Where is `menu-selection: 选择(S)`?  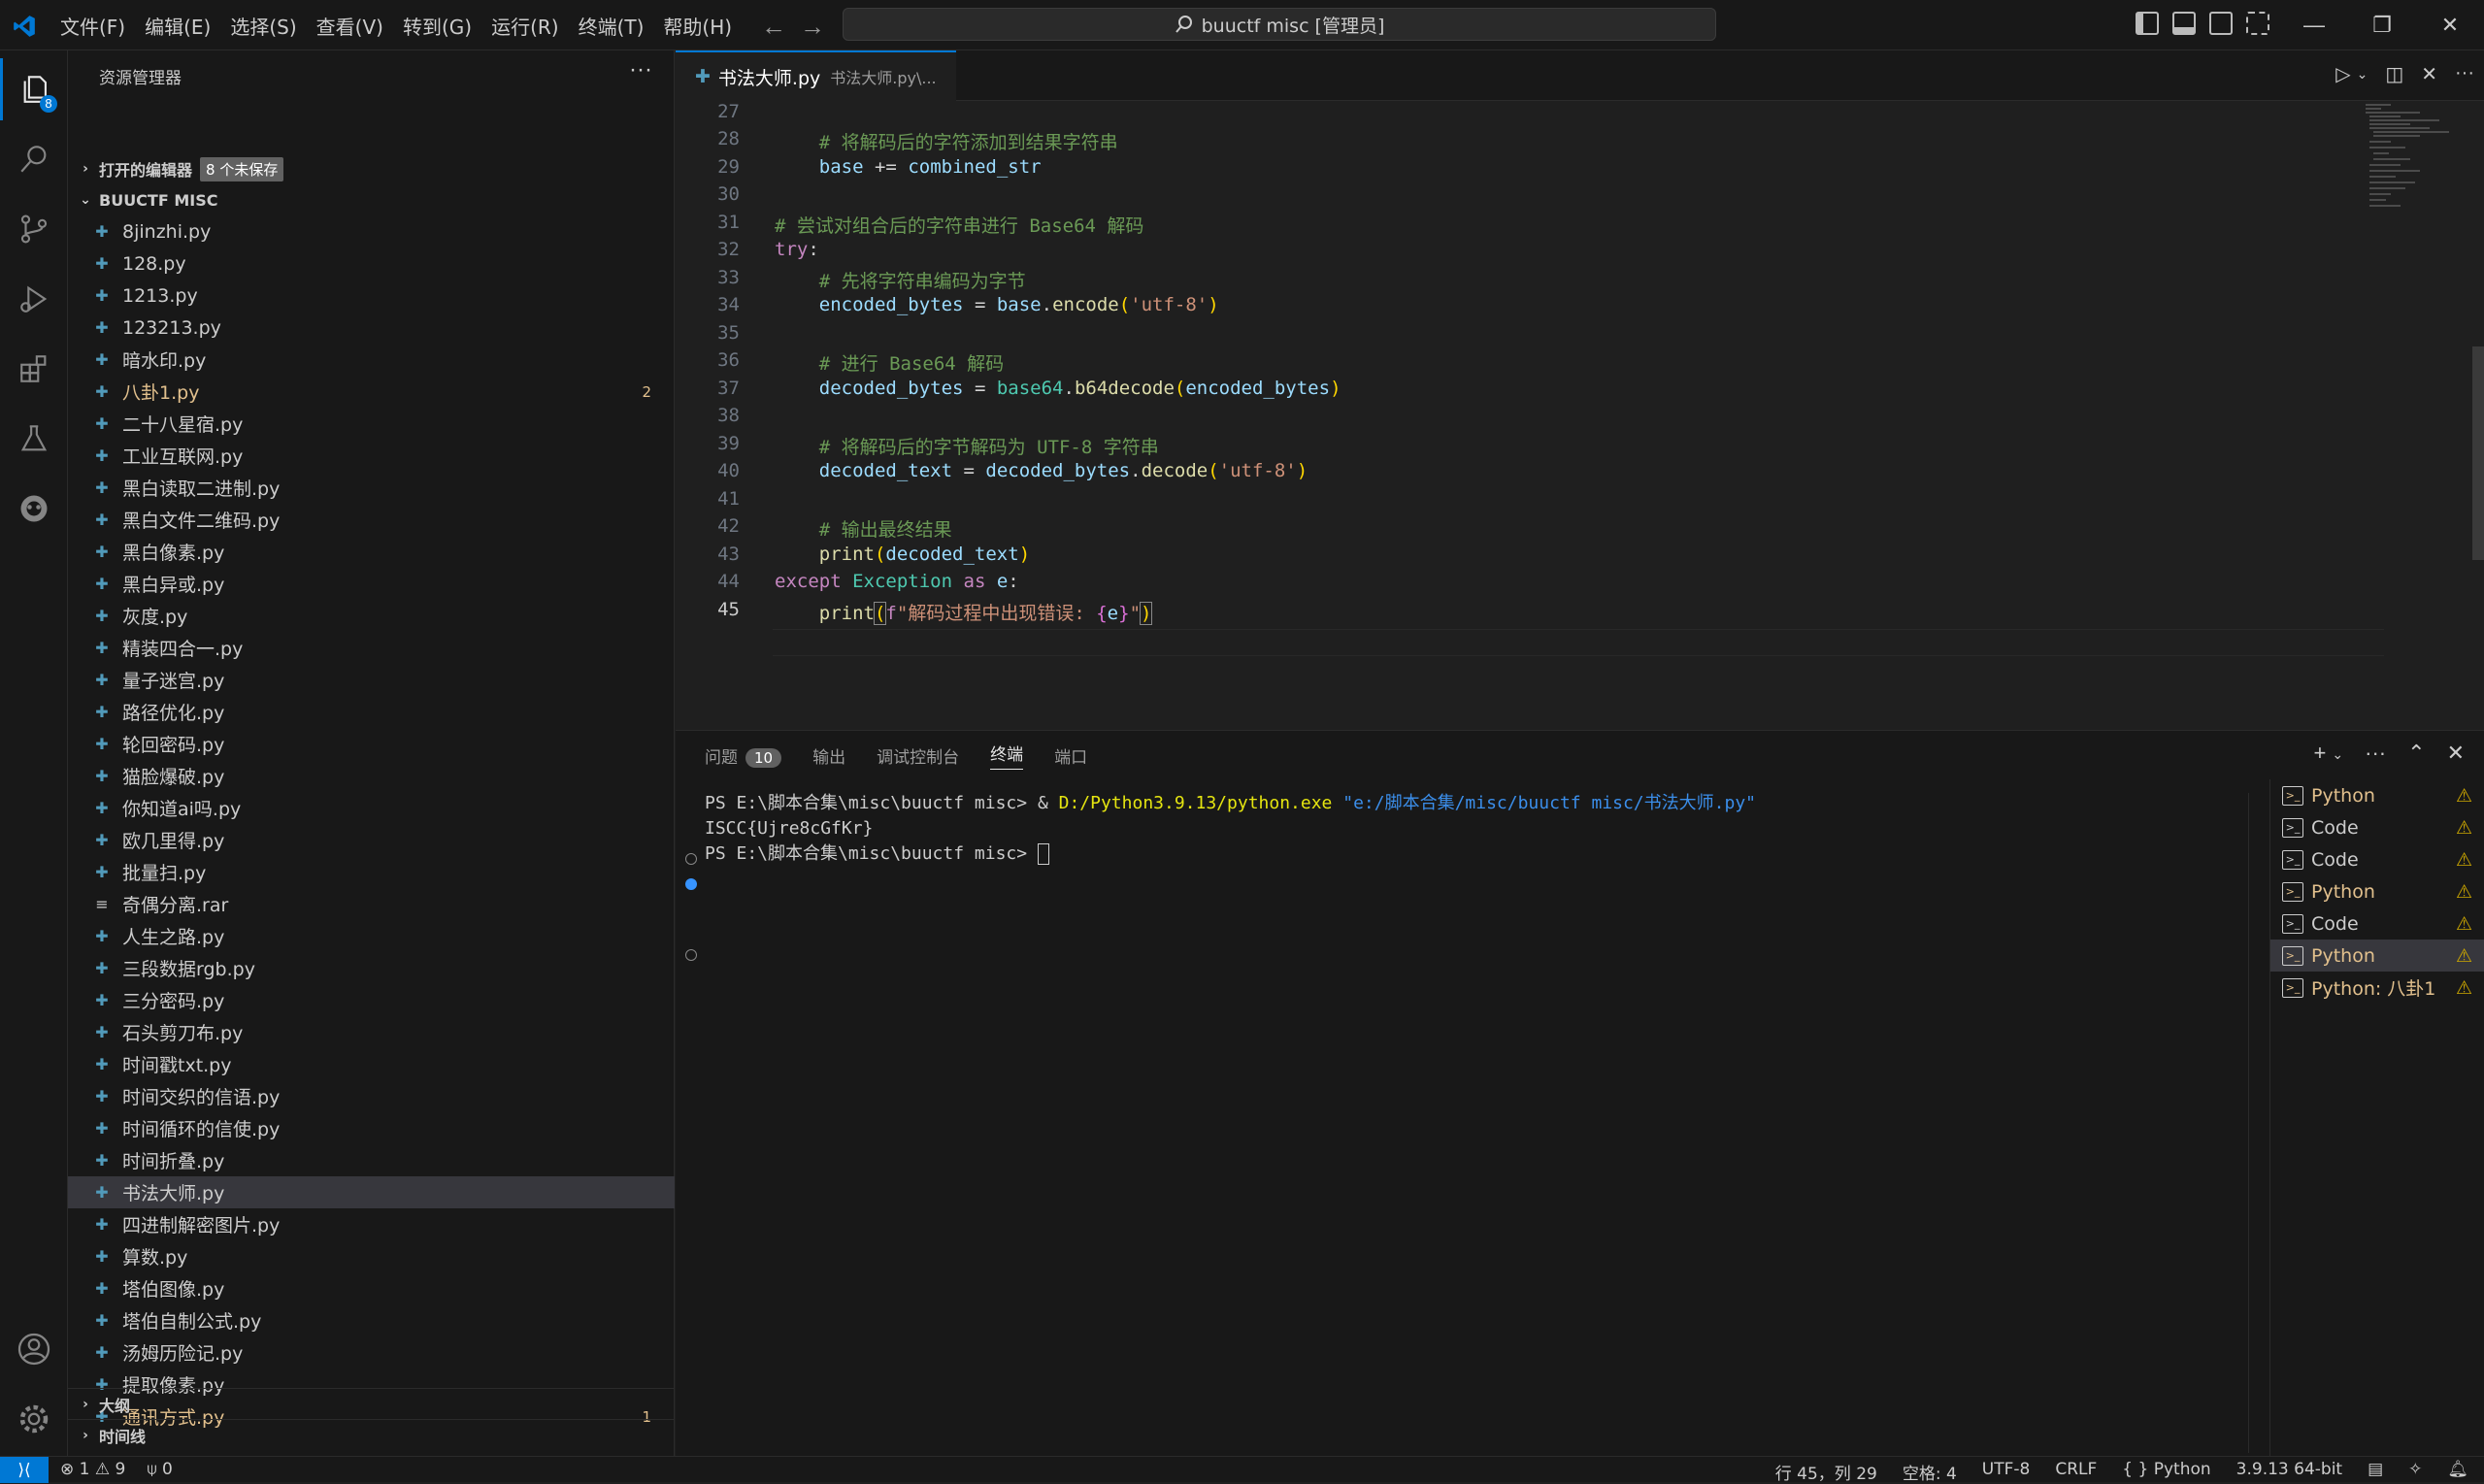 menu-selection: 选择(S) is located at coordinates (263, 26).